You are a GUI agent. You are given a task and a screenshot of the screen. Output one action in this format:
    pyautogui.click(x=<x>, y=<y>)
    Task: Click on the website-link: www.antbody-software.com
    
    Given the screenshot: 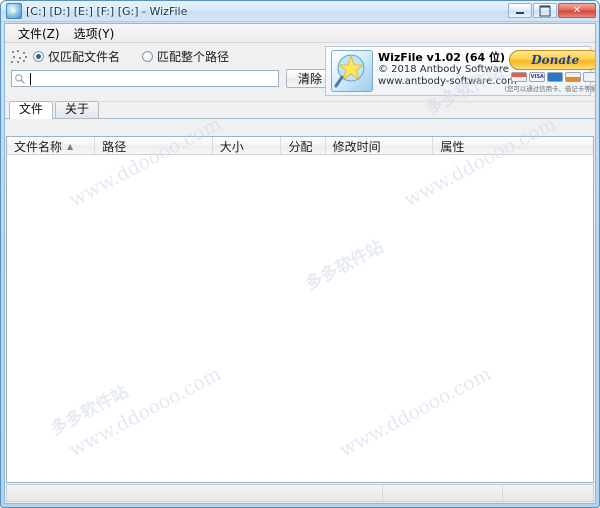 What is the action you would take?
    pyautogui.click(x=447, y=82)
    